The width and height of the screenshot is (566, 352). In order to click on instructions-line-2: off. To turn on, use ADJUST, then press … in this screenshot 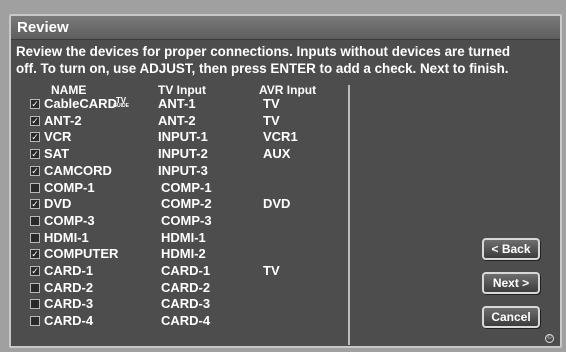, I will do `click(262, 68)`.